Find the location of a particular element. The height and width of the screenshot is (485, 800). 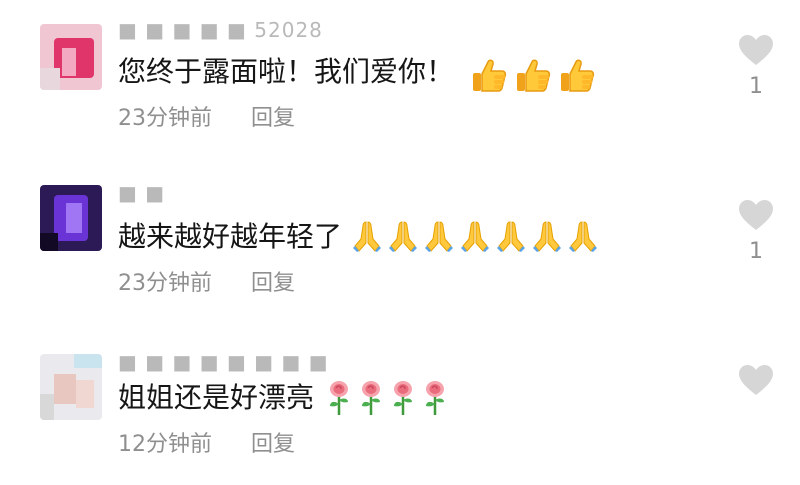

comment-text: 越来越好越年轻了 is located at coordinates (230, 237).